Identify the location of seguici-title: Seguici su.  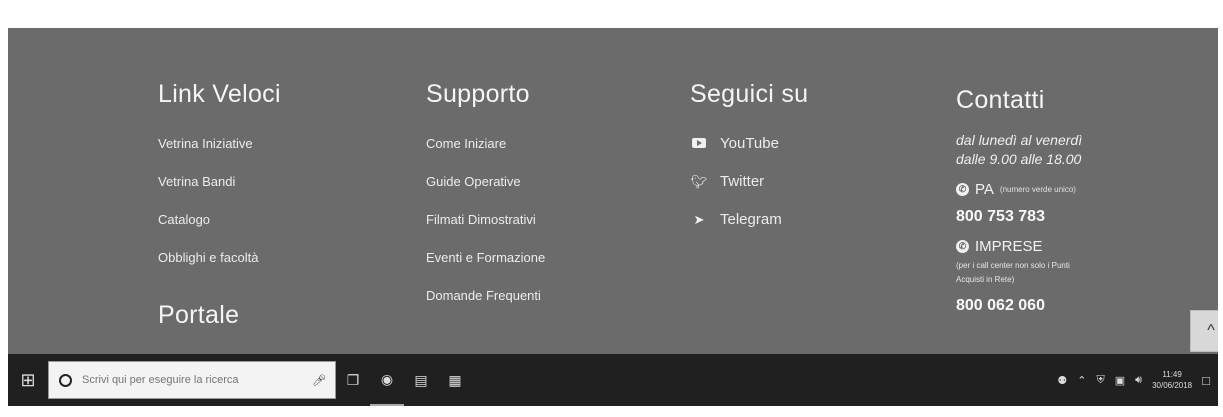
(749, 94).